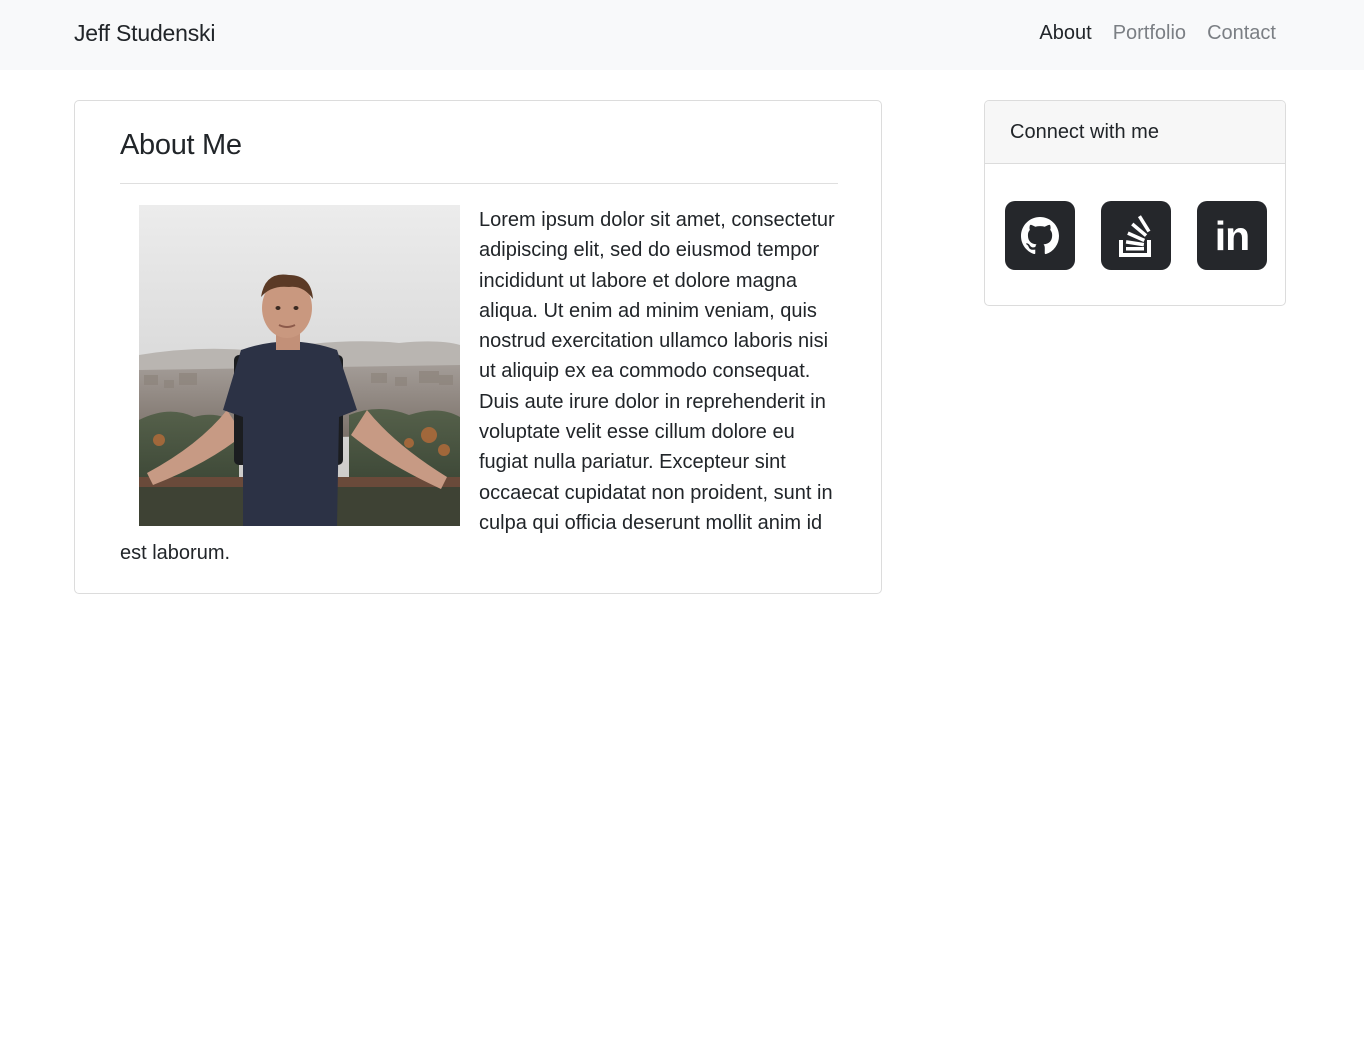  What do you see at coordinates (682, 35) in the screenshot?
I see `navbar: Jeff Studenski About Portfolio Contact` at bounding box center [682, 35].